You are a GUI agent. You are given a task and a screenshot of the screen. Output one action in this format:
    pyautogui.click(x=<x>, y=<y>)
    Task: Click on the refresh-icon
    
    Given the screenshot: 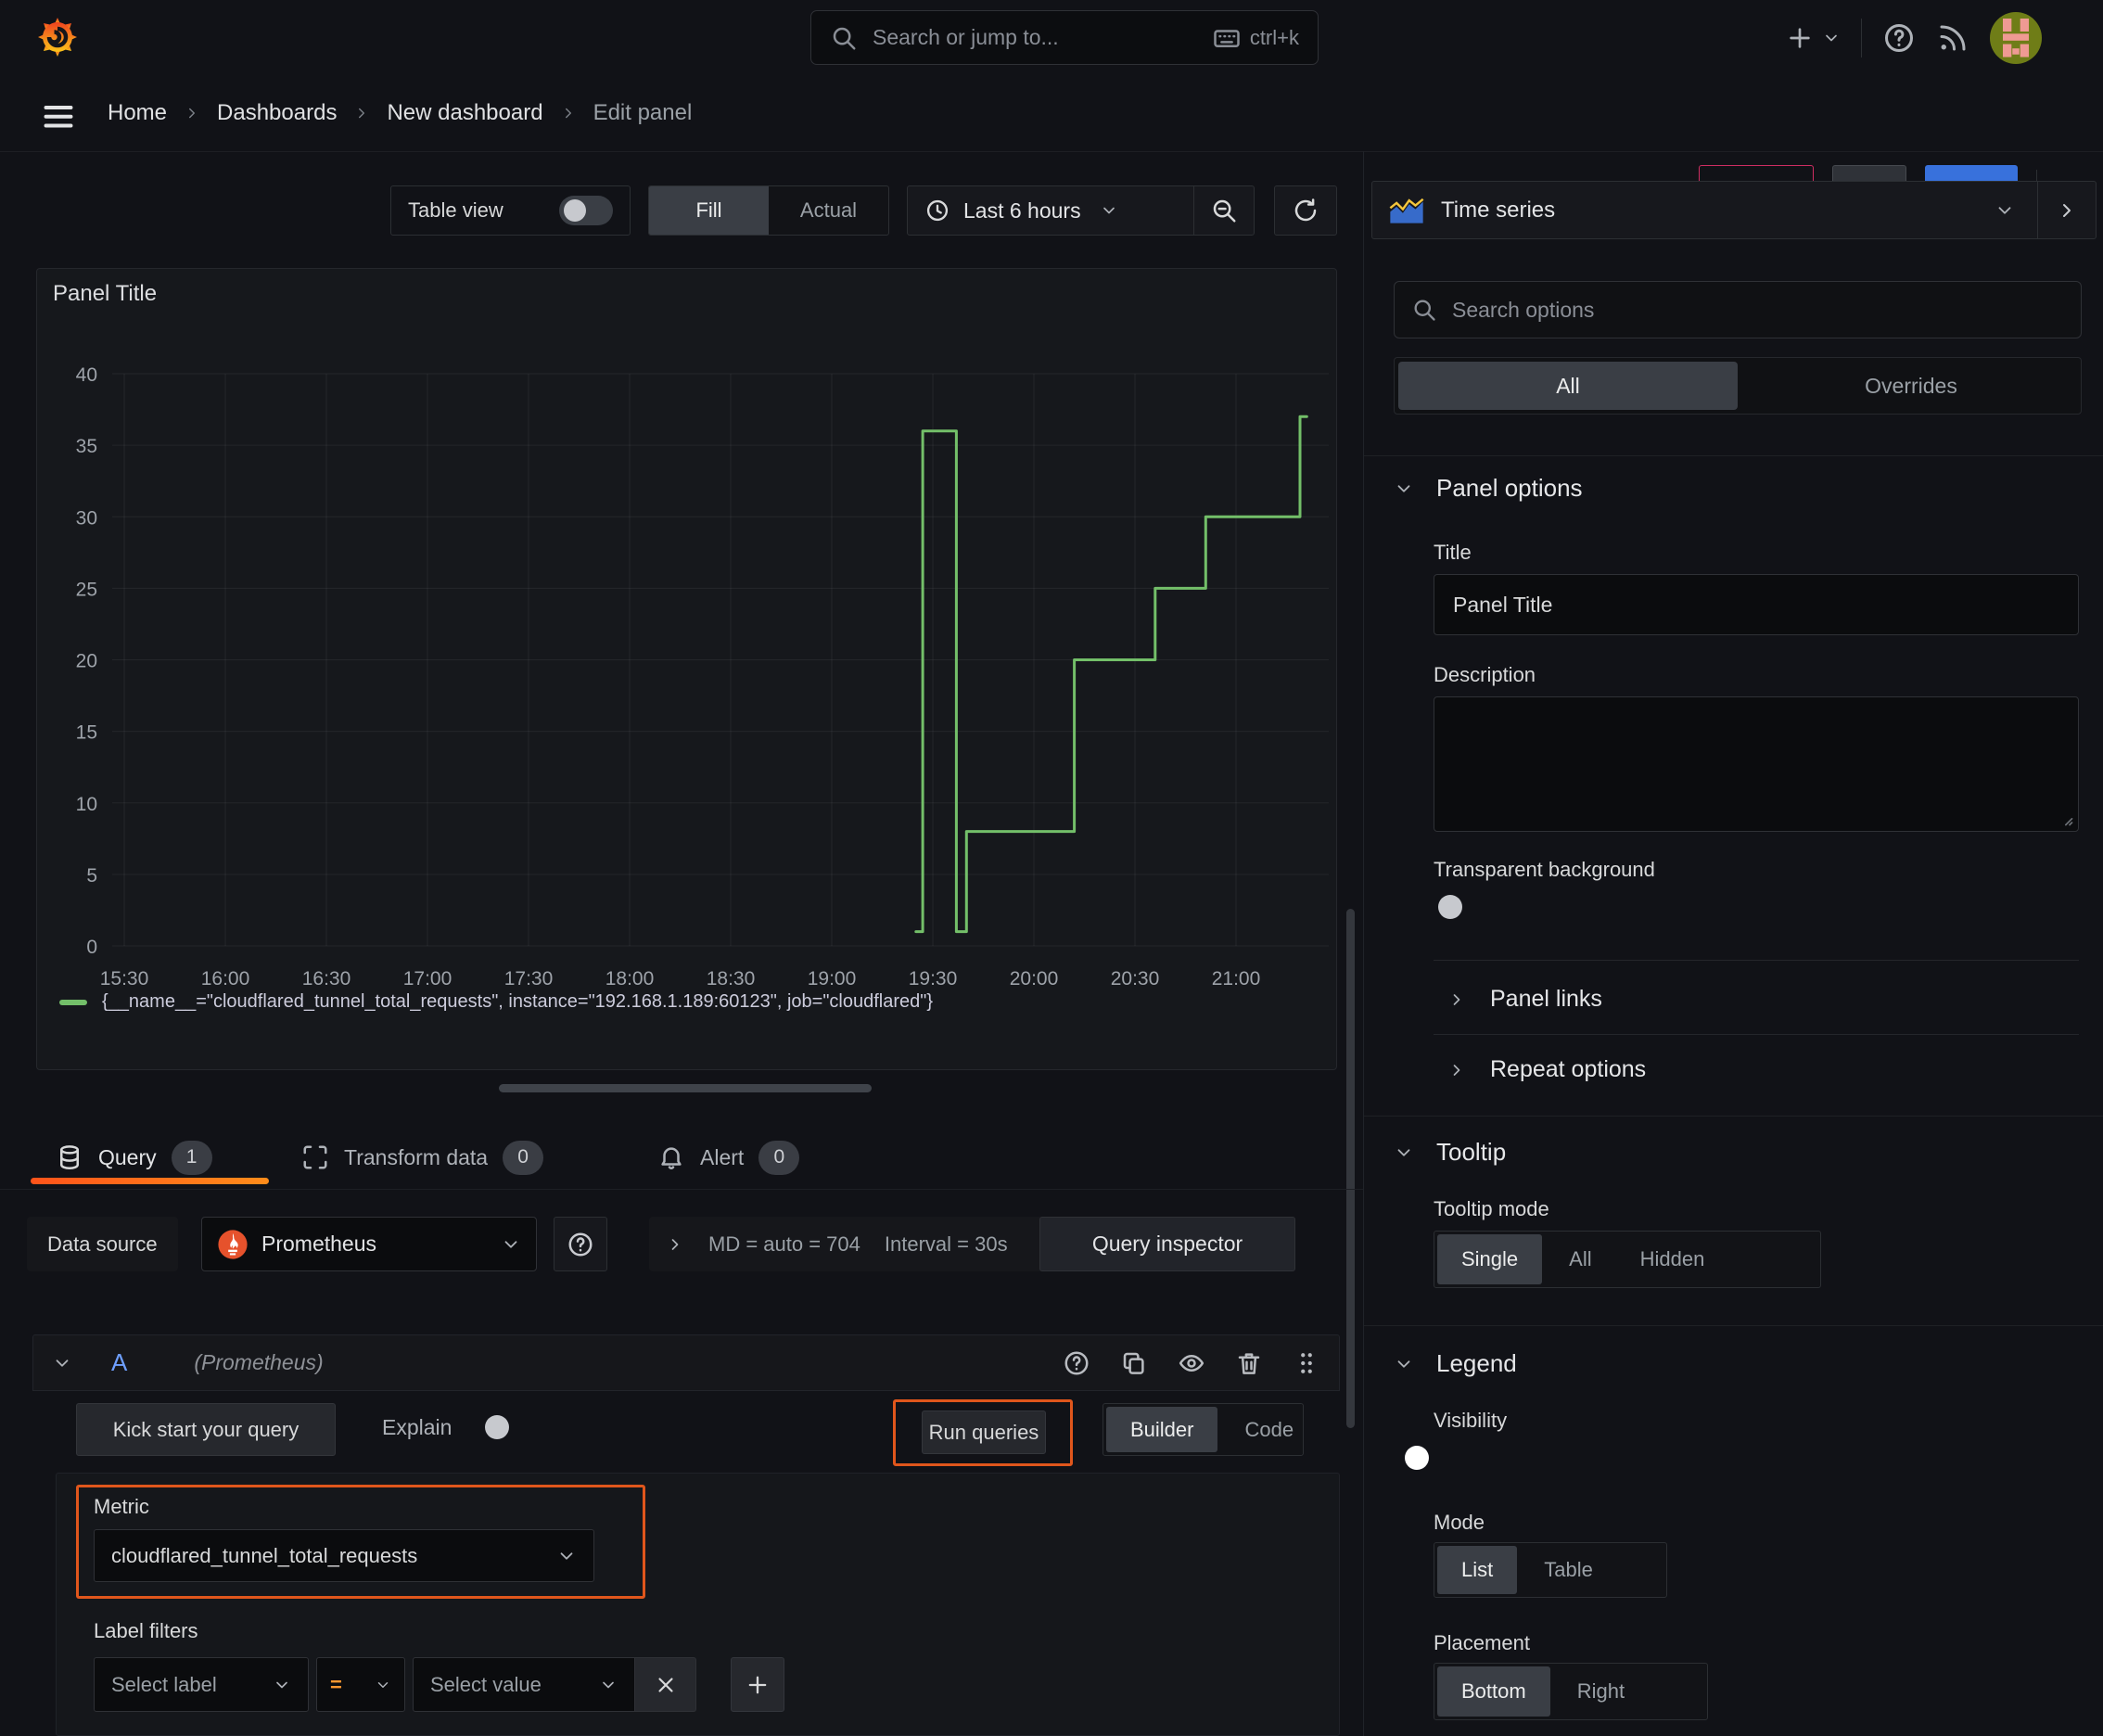 What is the action you would take?
    pyautogui.click(x=1305, y=210)
    